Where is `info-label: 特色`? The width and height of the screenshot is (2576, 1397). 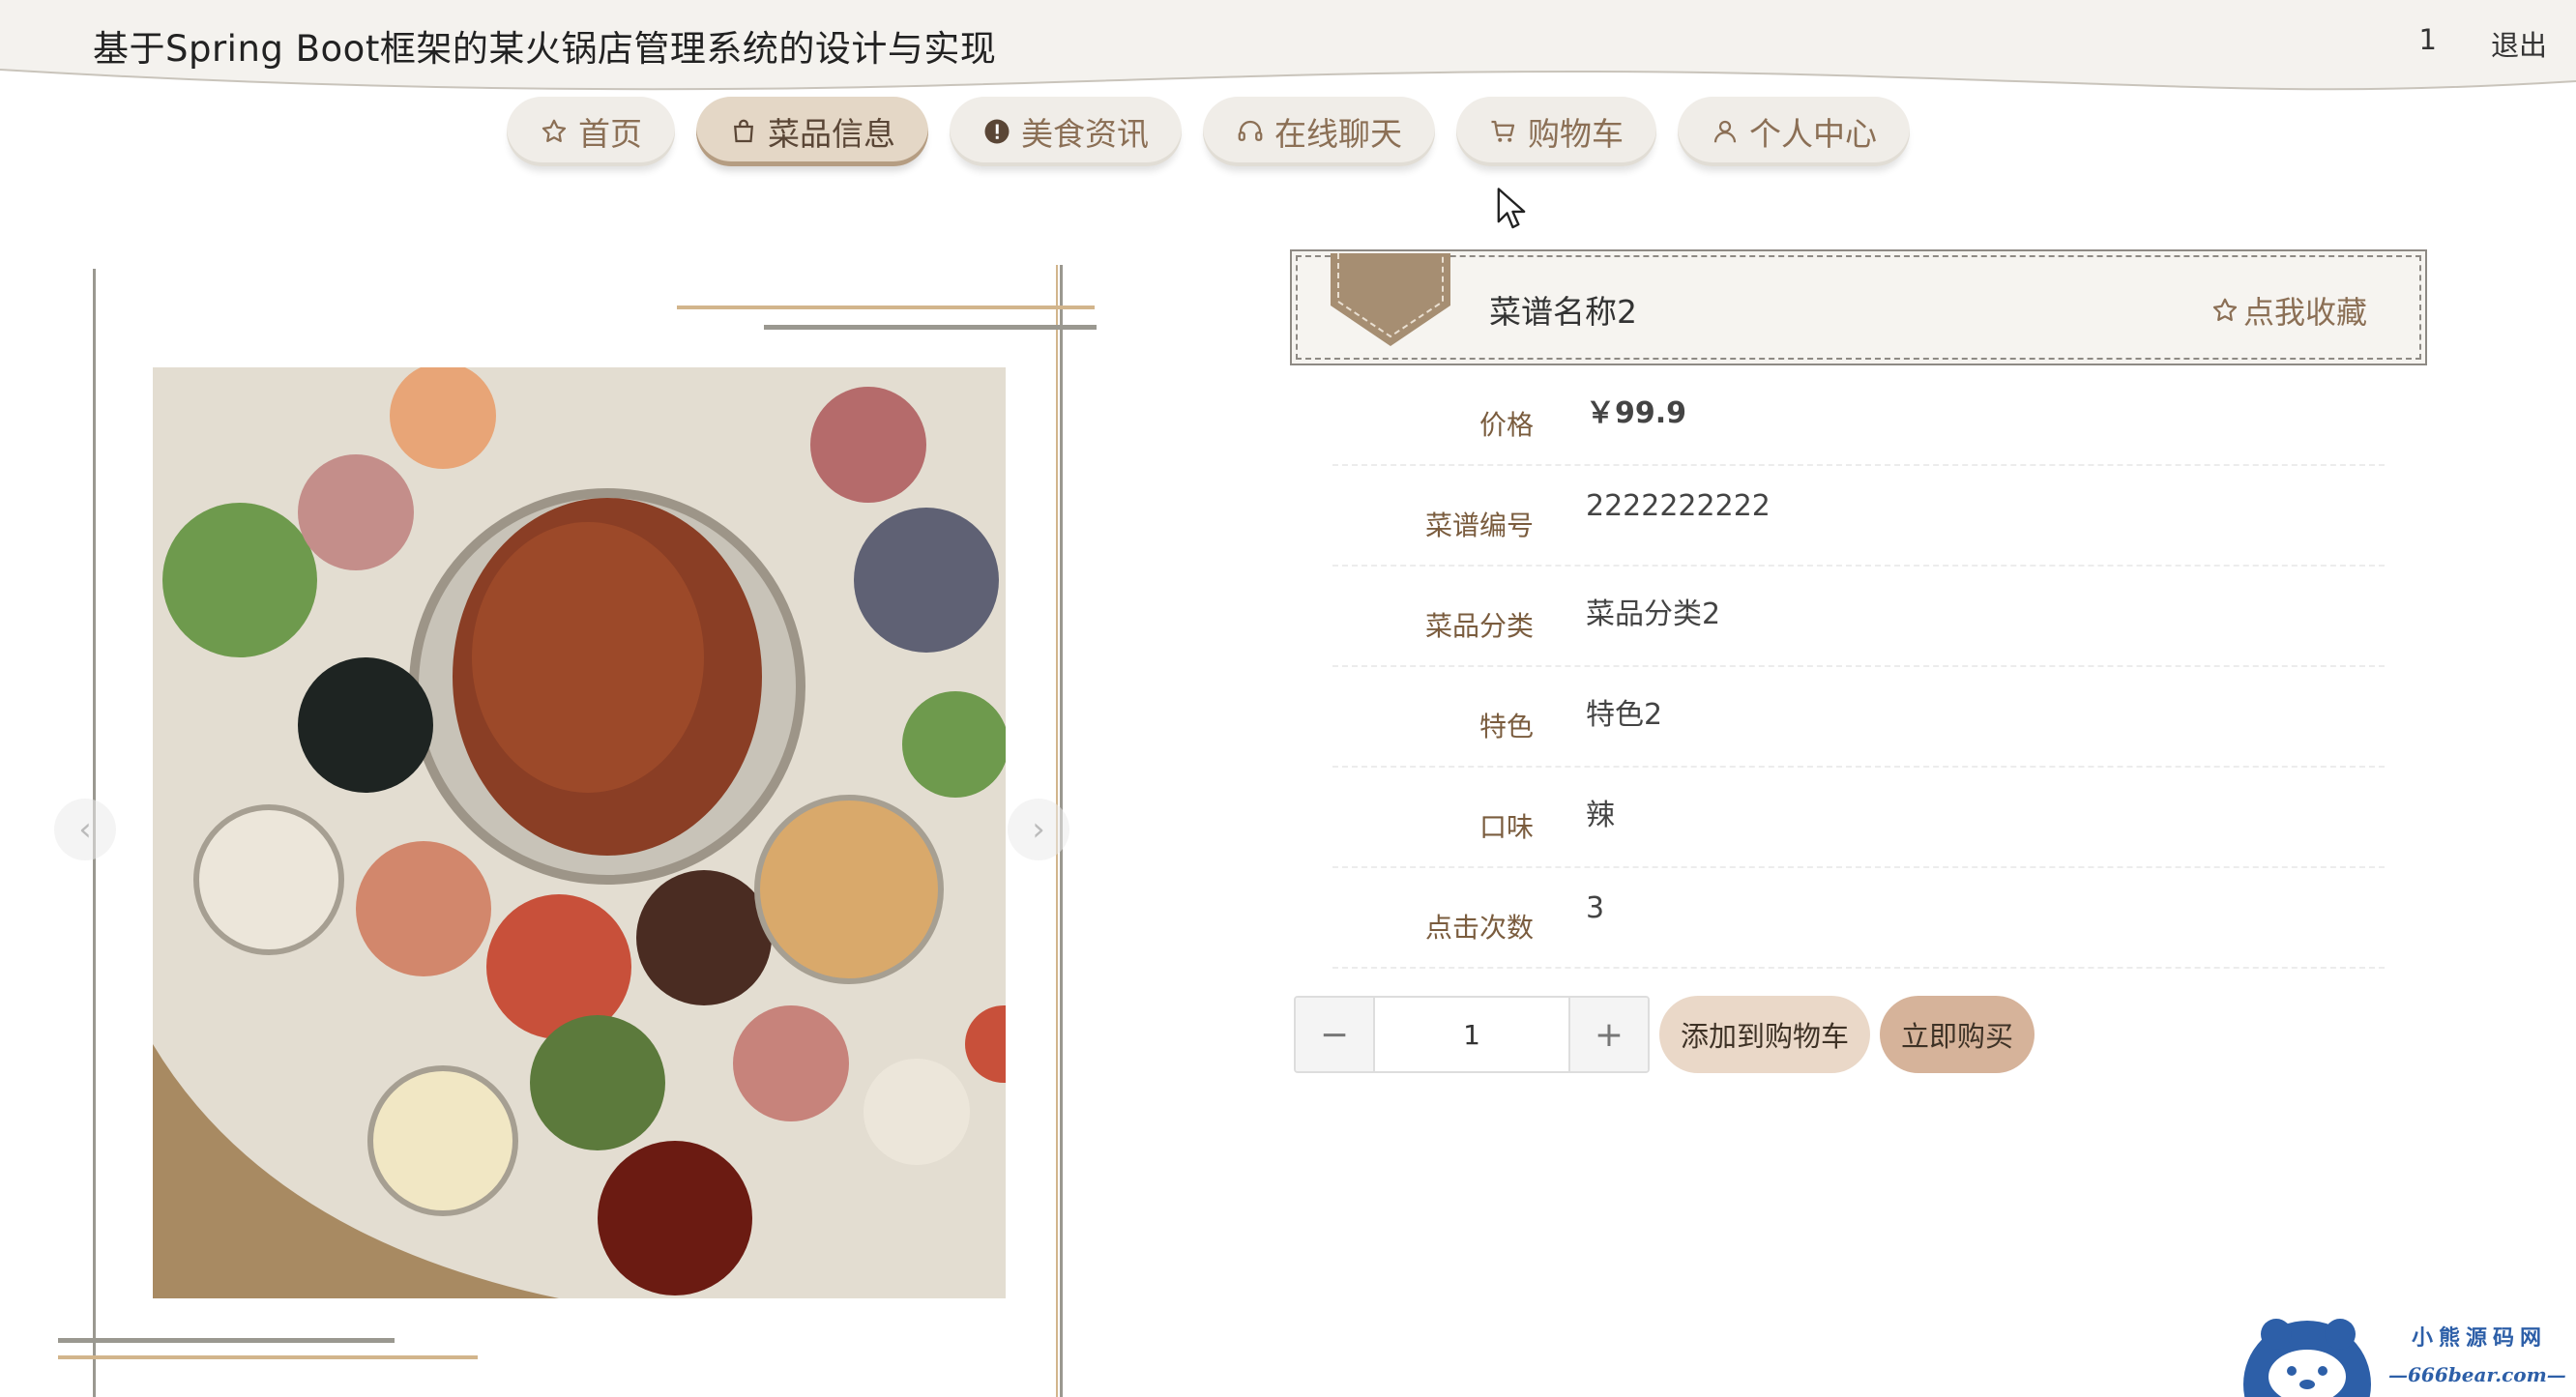 info-label: 特色 is located at coordinates (1506, 726).